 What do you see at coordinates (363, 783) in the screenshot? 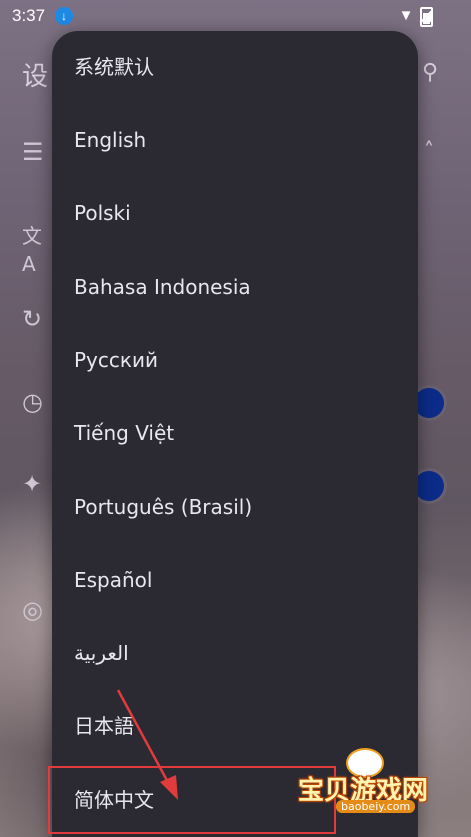
I see `watermark-logo: 宝贝游戏网 baobeiy.com` at bounding box center [363, 783].